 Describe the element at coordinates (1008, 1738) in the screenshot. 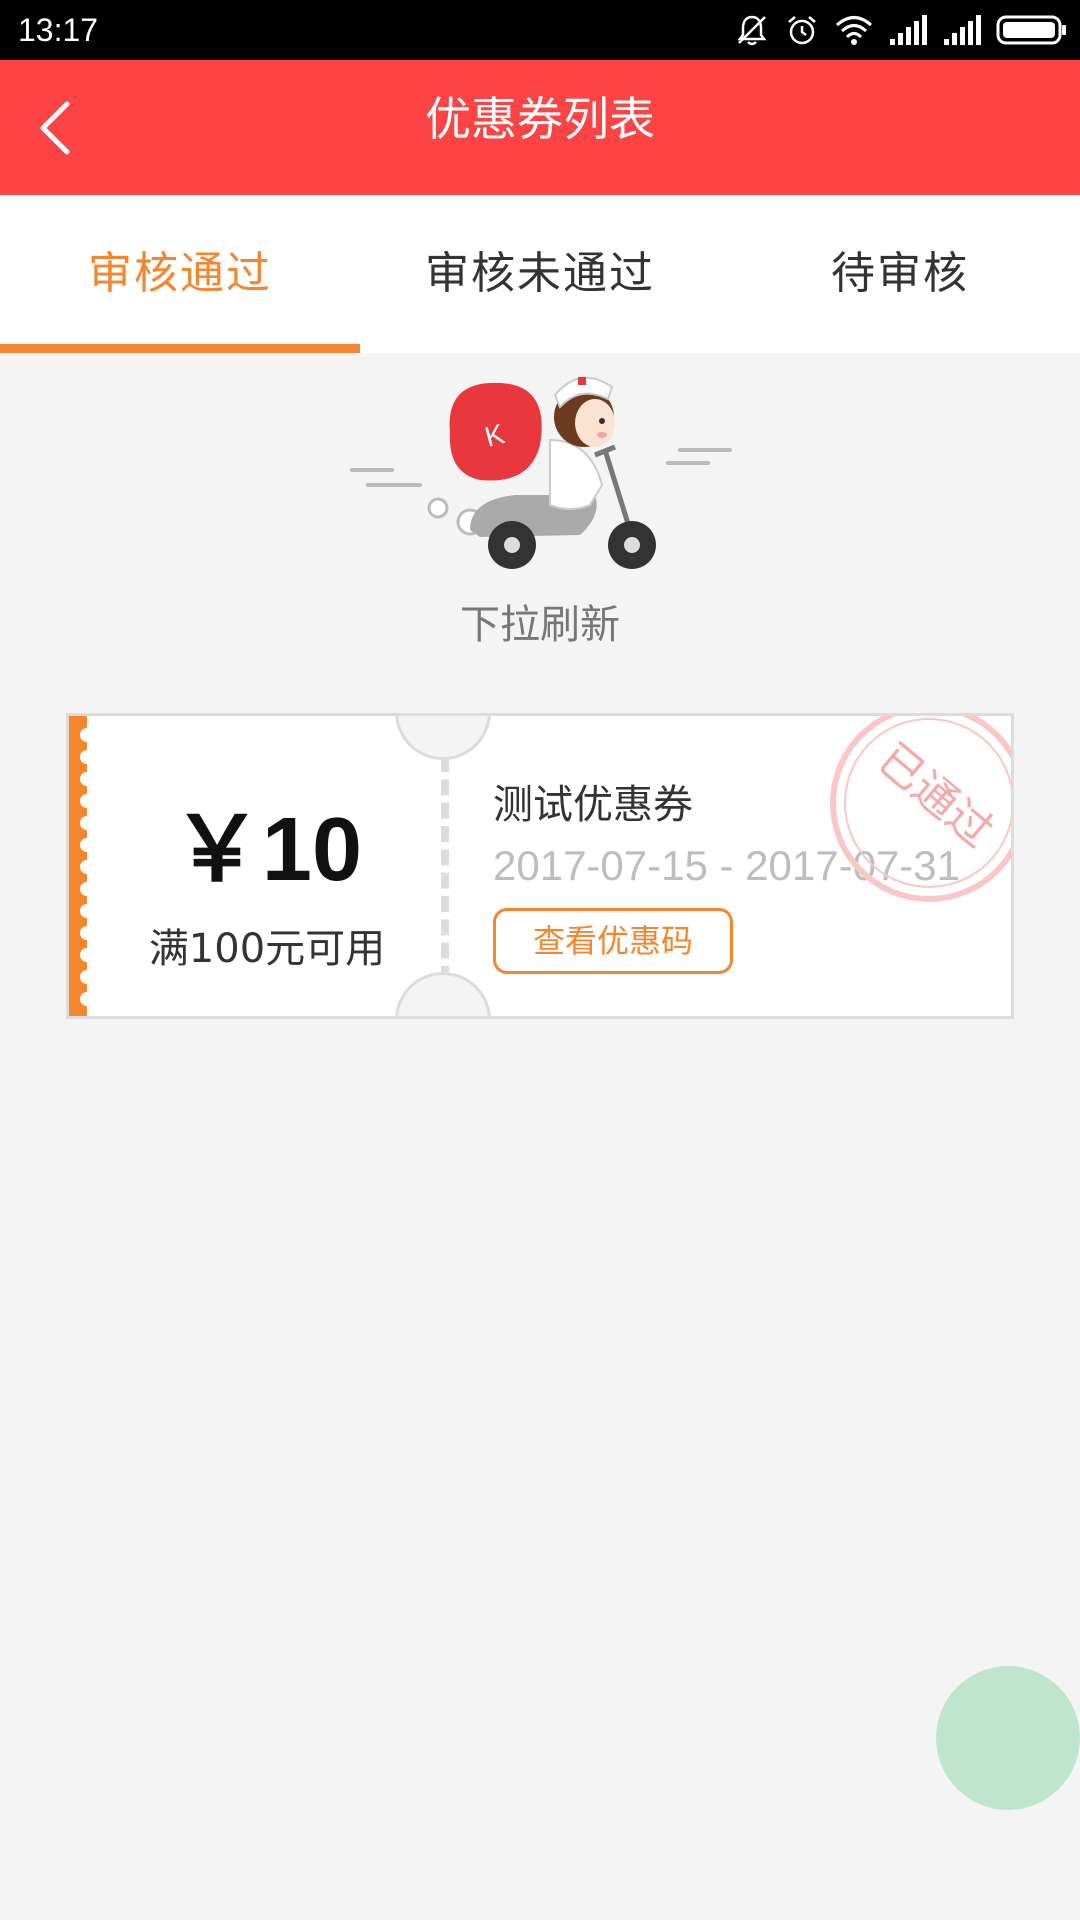

I see `floating-button` at that location.